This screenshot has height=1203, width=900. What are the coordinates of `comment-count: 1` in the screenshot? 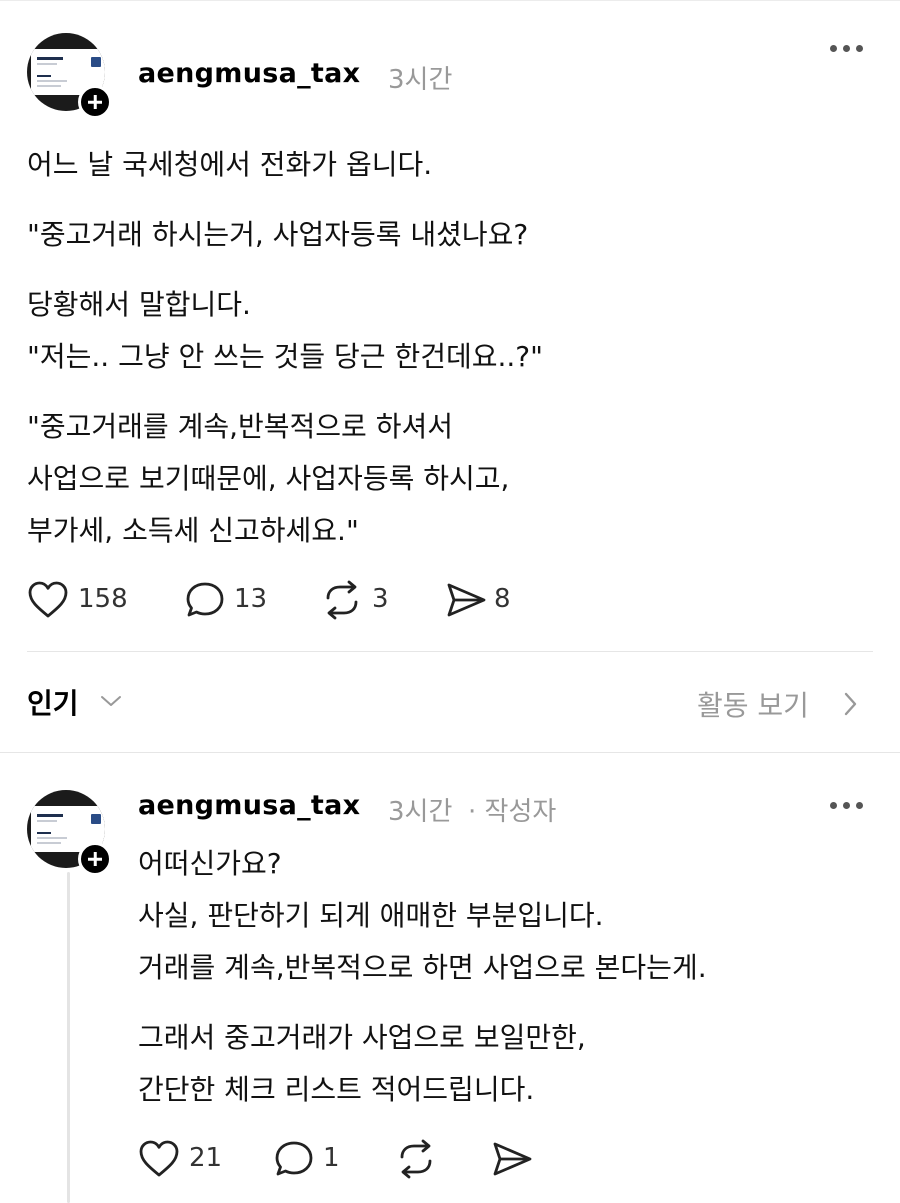 It's located at (331, 1158).